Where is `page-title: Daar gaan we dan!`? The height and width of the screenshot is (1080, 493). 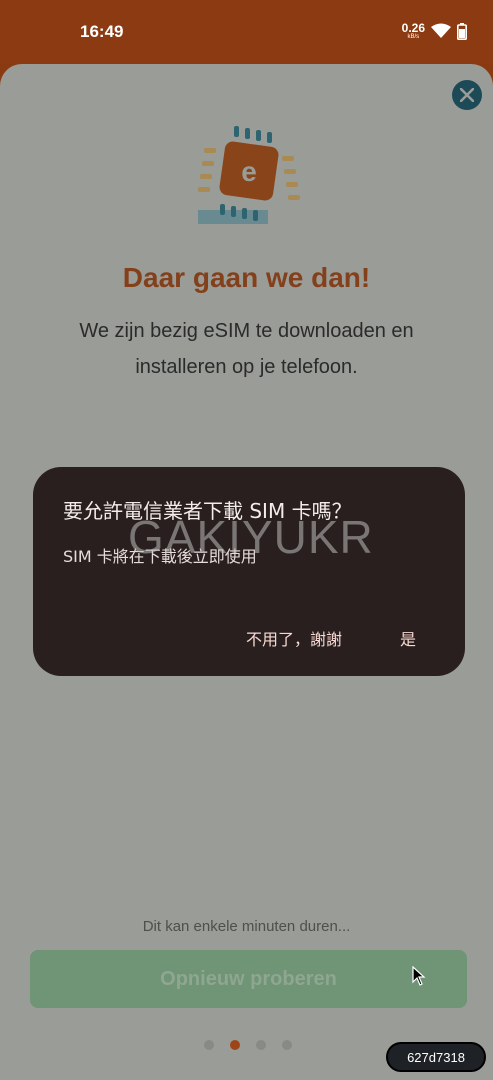 page-title: Daar gaan we dan! is located at coordinates (246, 277).